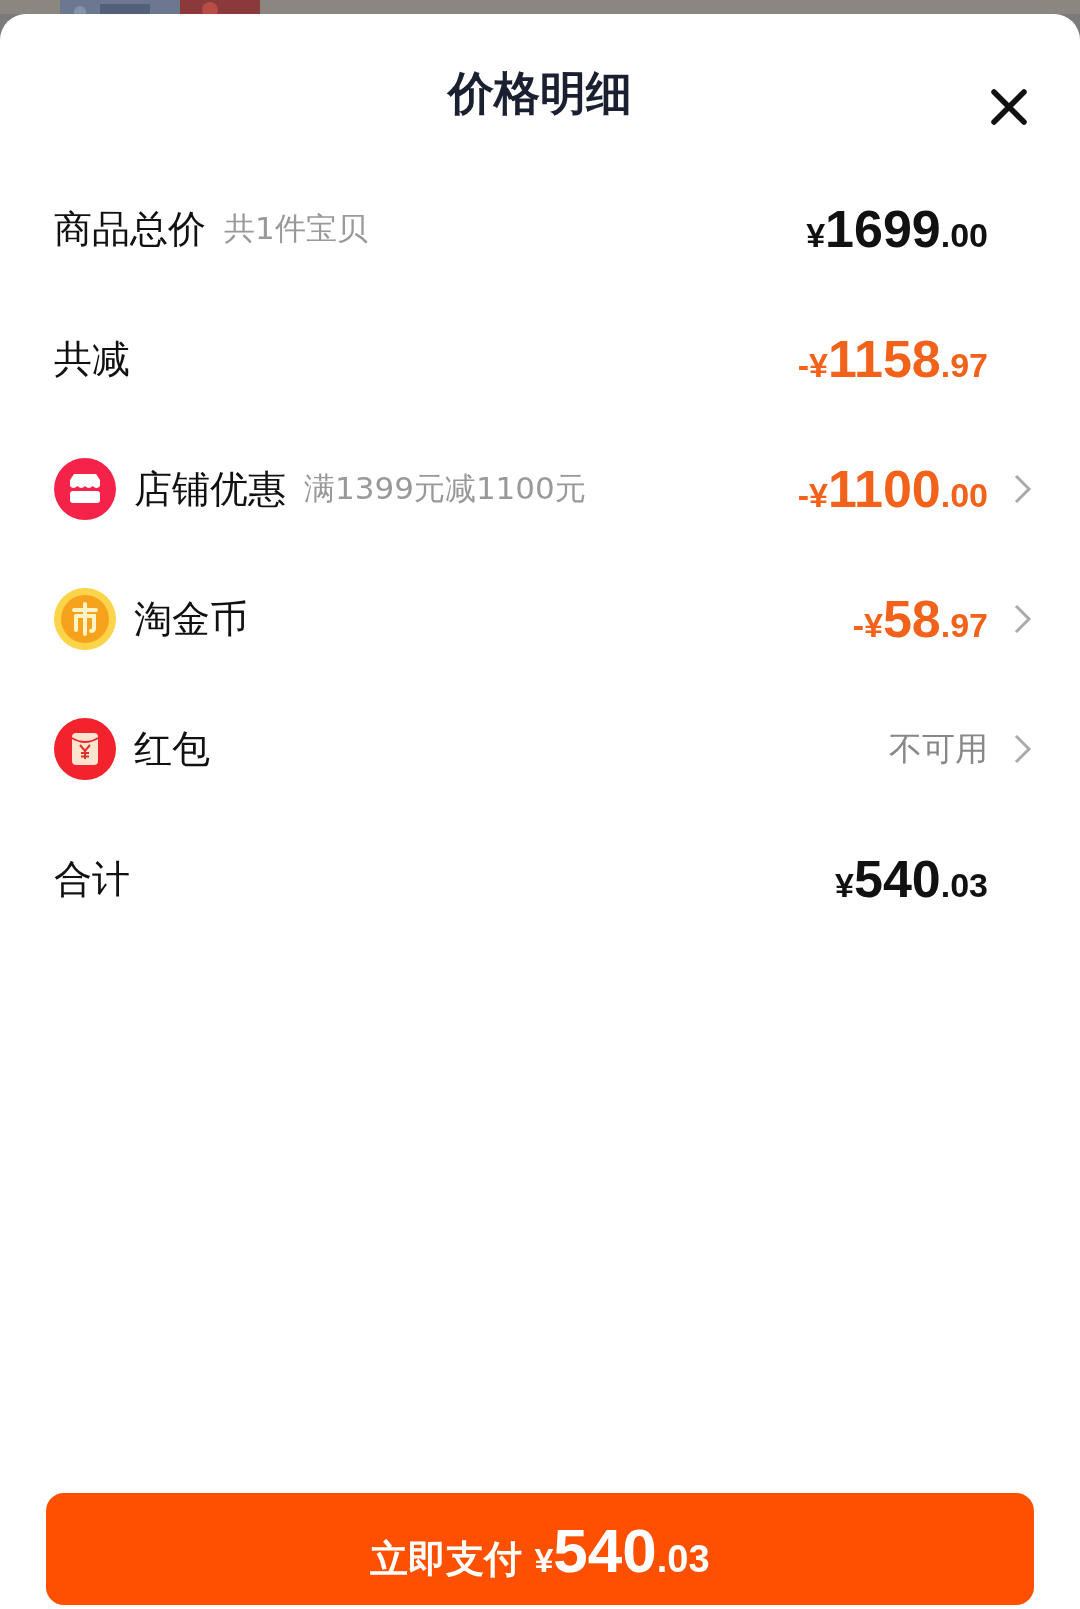 The width and height of the screenshot is (1080, 1609). I want to click on price-text: -¥1158.97, so click(892, 359).